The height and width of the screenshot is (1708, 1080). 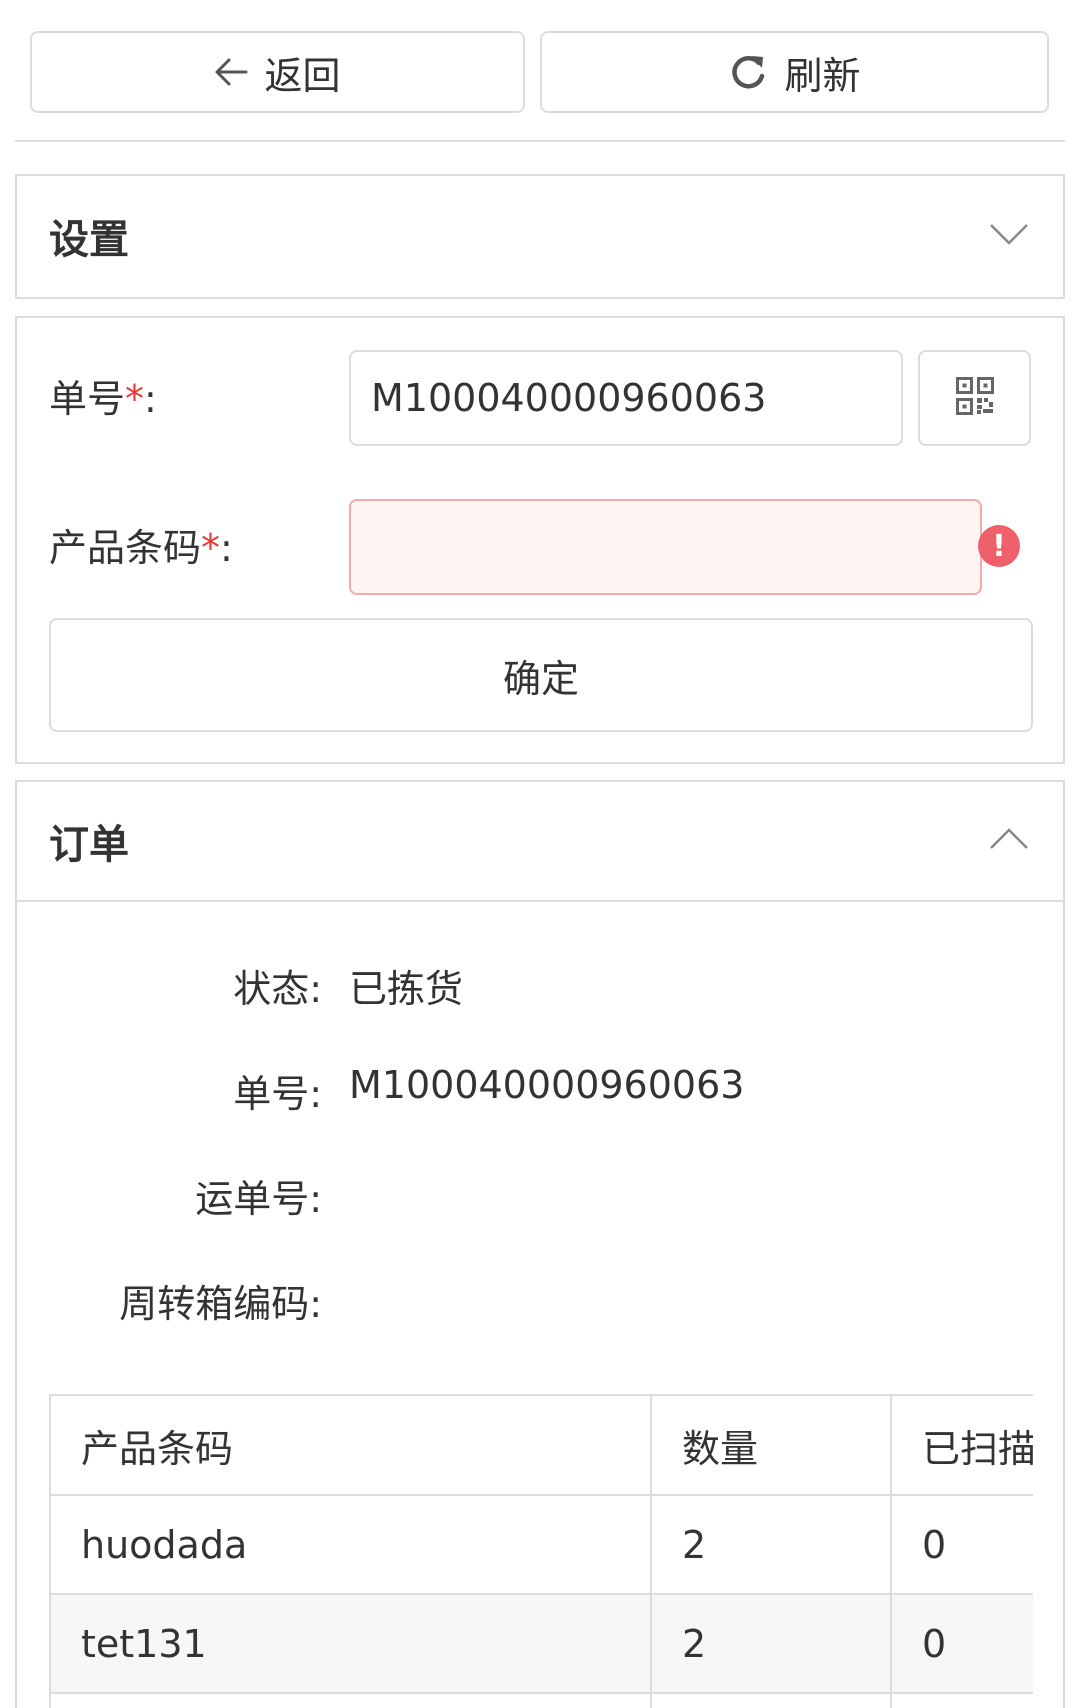 What do you see at coordinates (277, 989) in the screenshot?
I see `status-label: 状态:` at bounding box center [277, 989].